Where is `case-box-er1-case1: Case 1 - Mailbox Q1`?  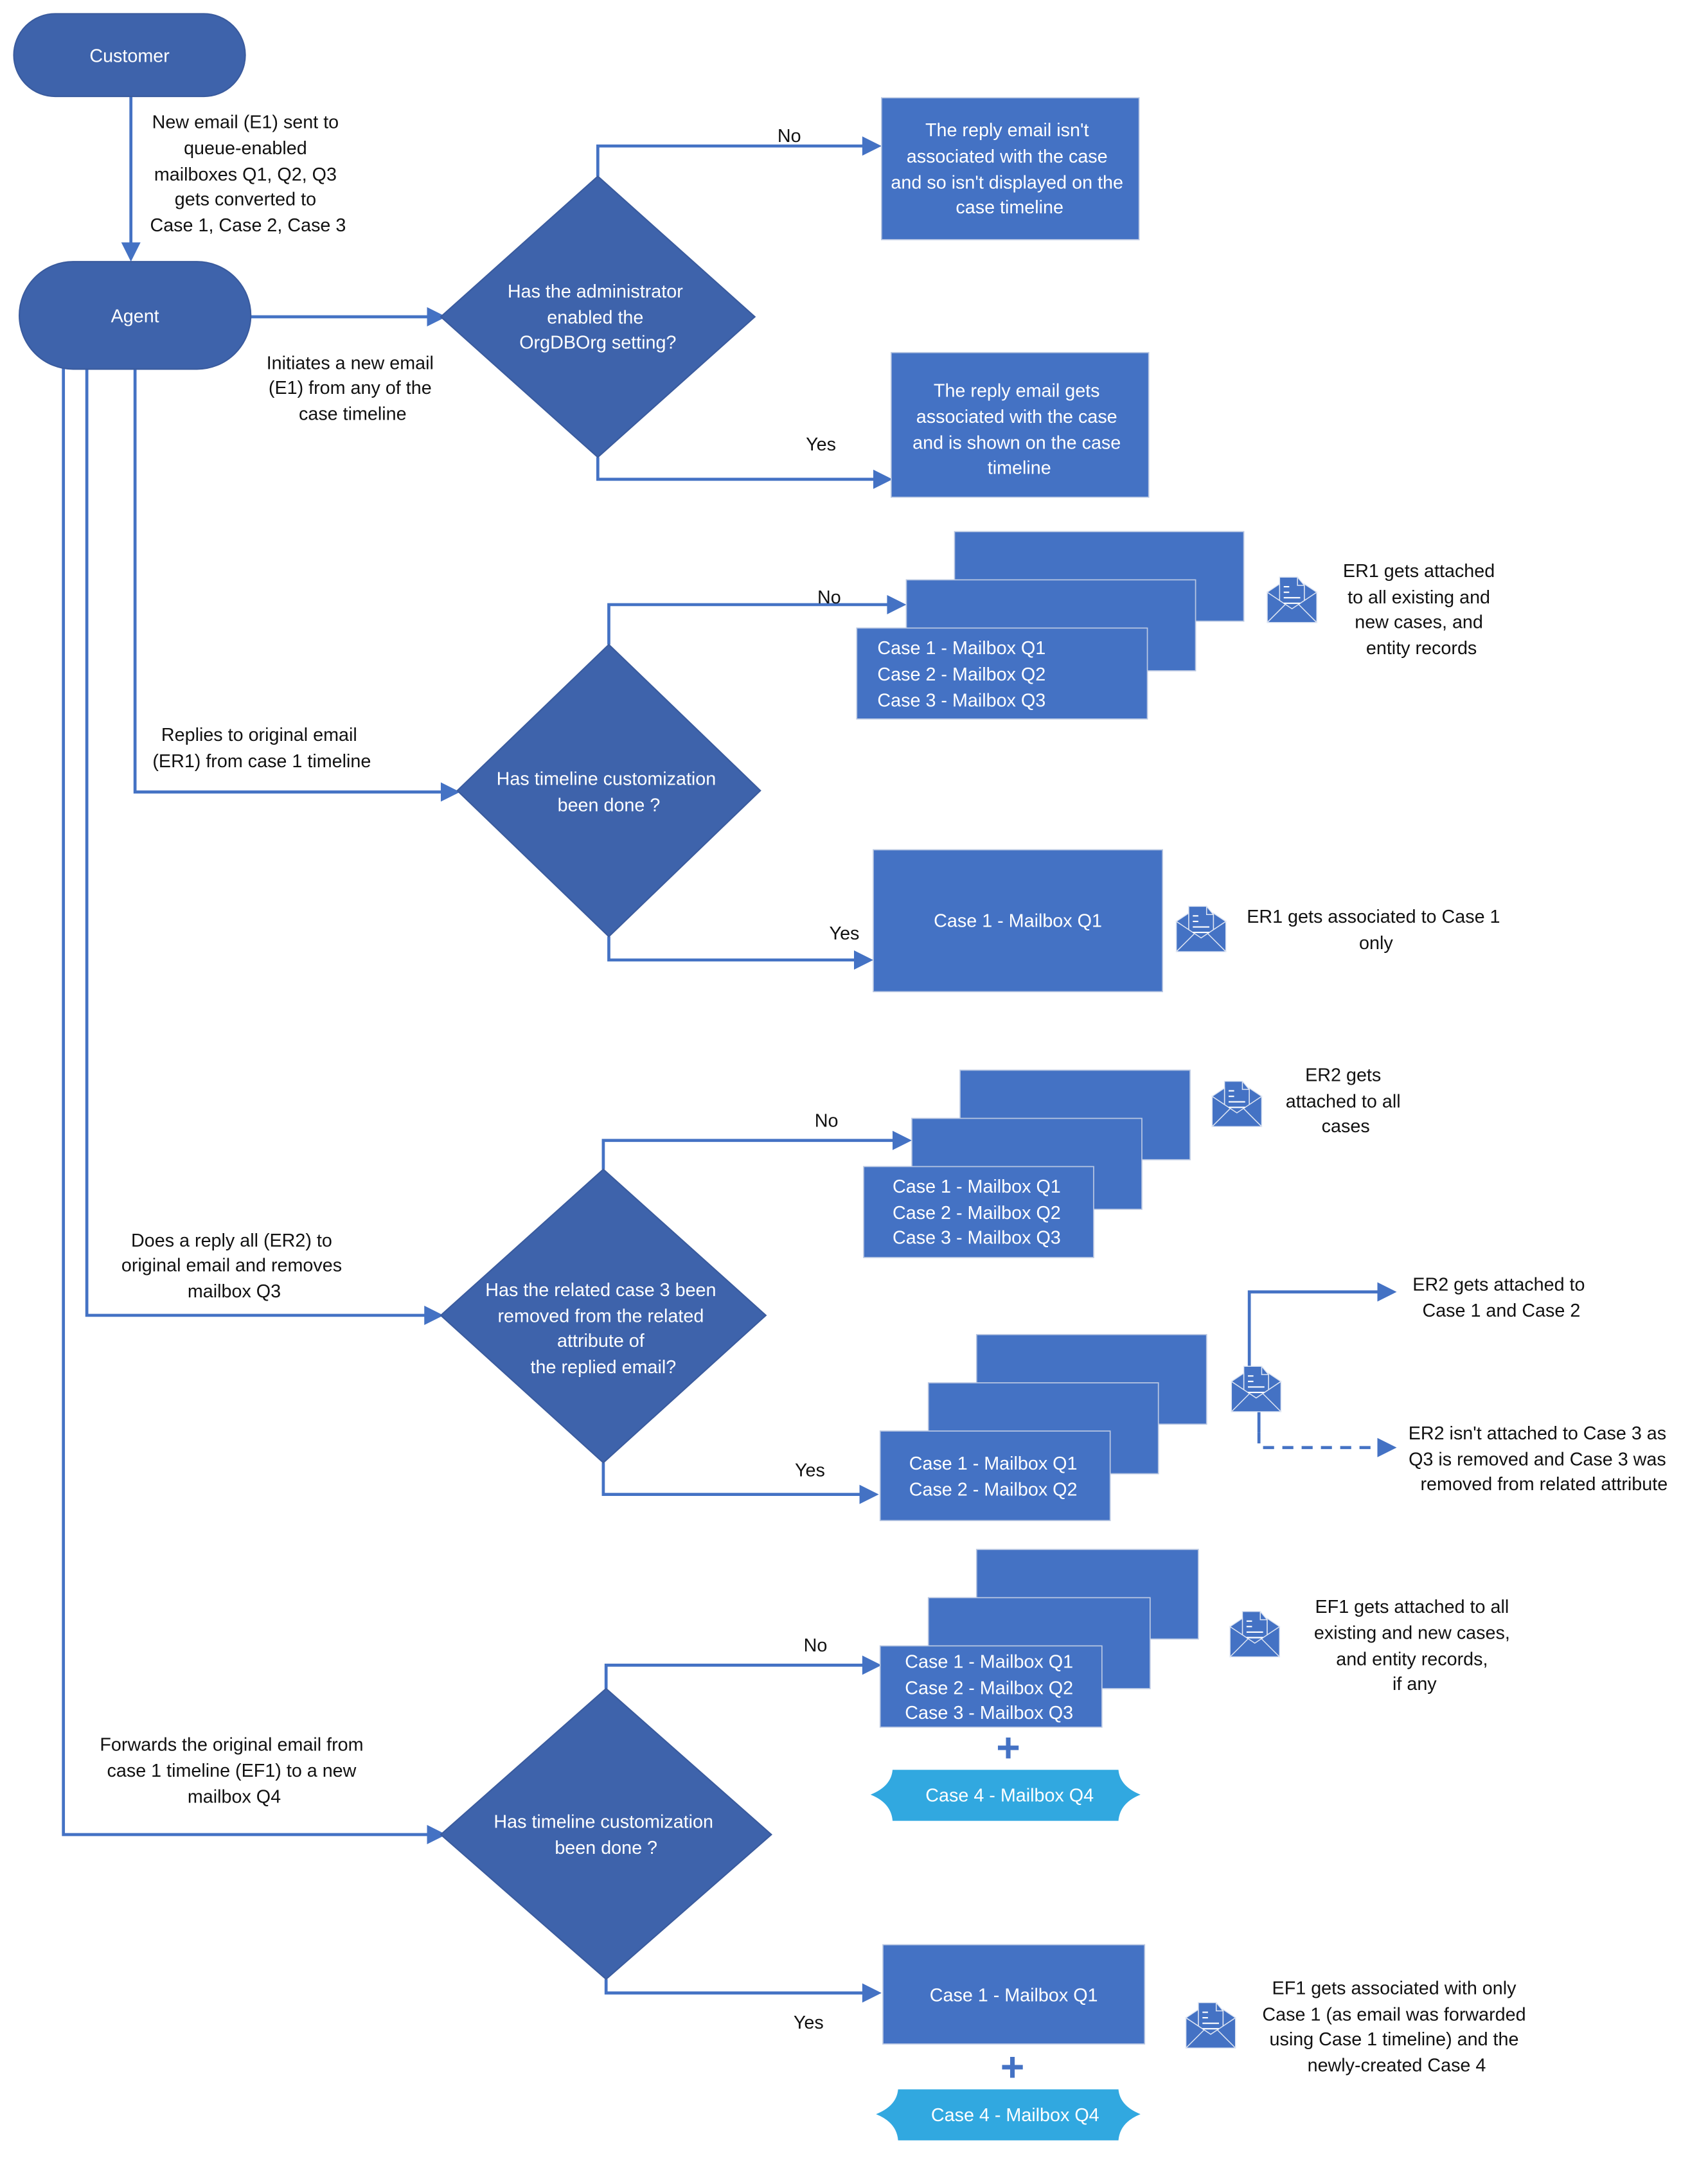
case-box-er1-case1: Case 1 - Mailbox Q1 is located at coordinates (1018, 921).